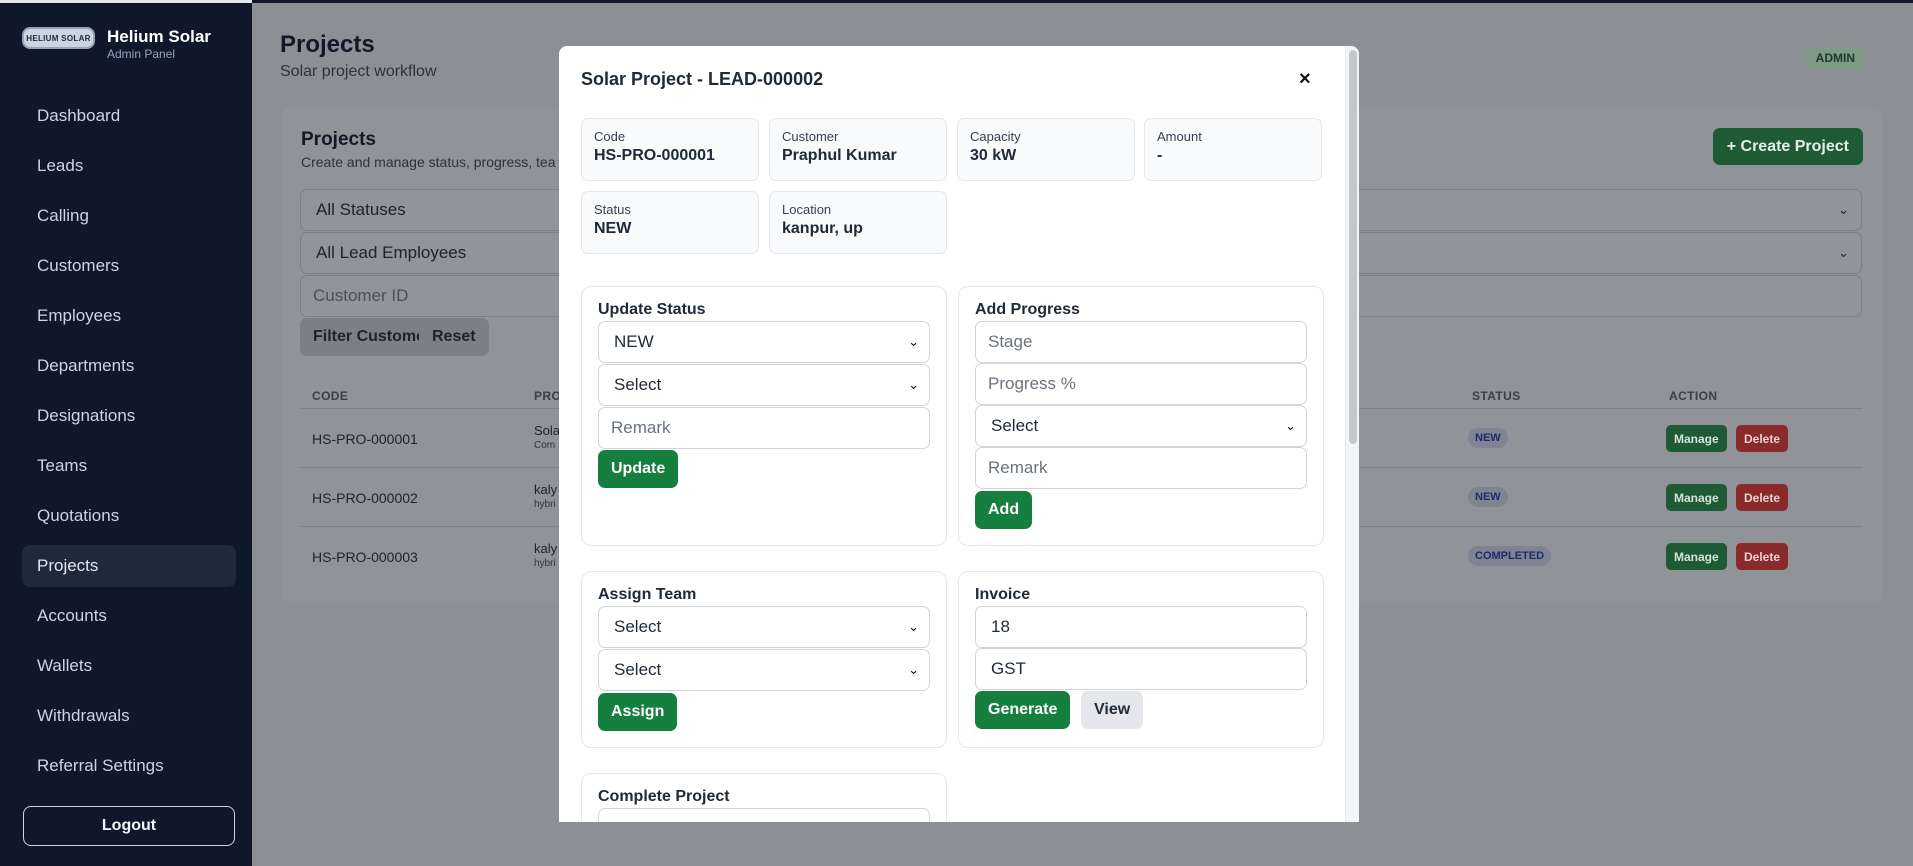 Image resolution: width=1913 pixels, height=866 pixels. Describe the element at coordinates (634, 341) in the screenshot. I see `status-select-value: NEW` at that location.